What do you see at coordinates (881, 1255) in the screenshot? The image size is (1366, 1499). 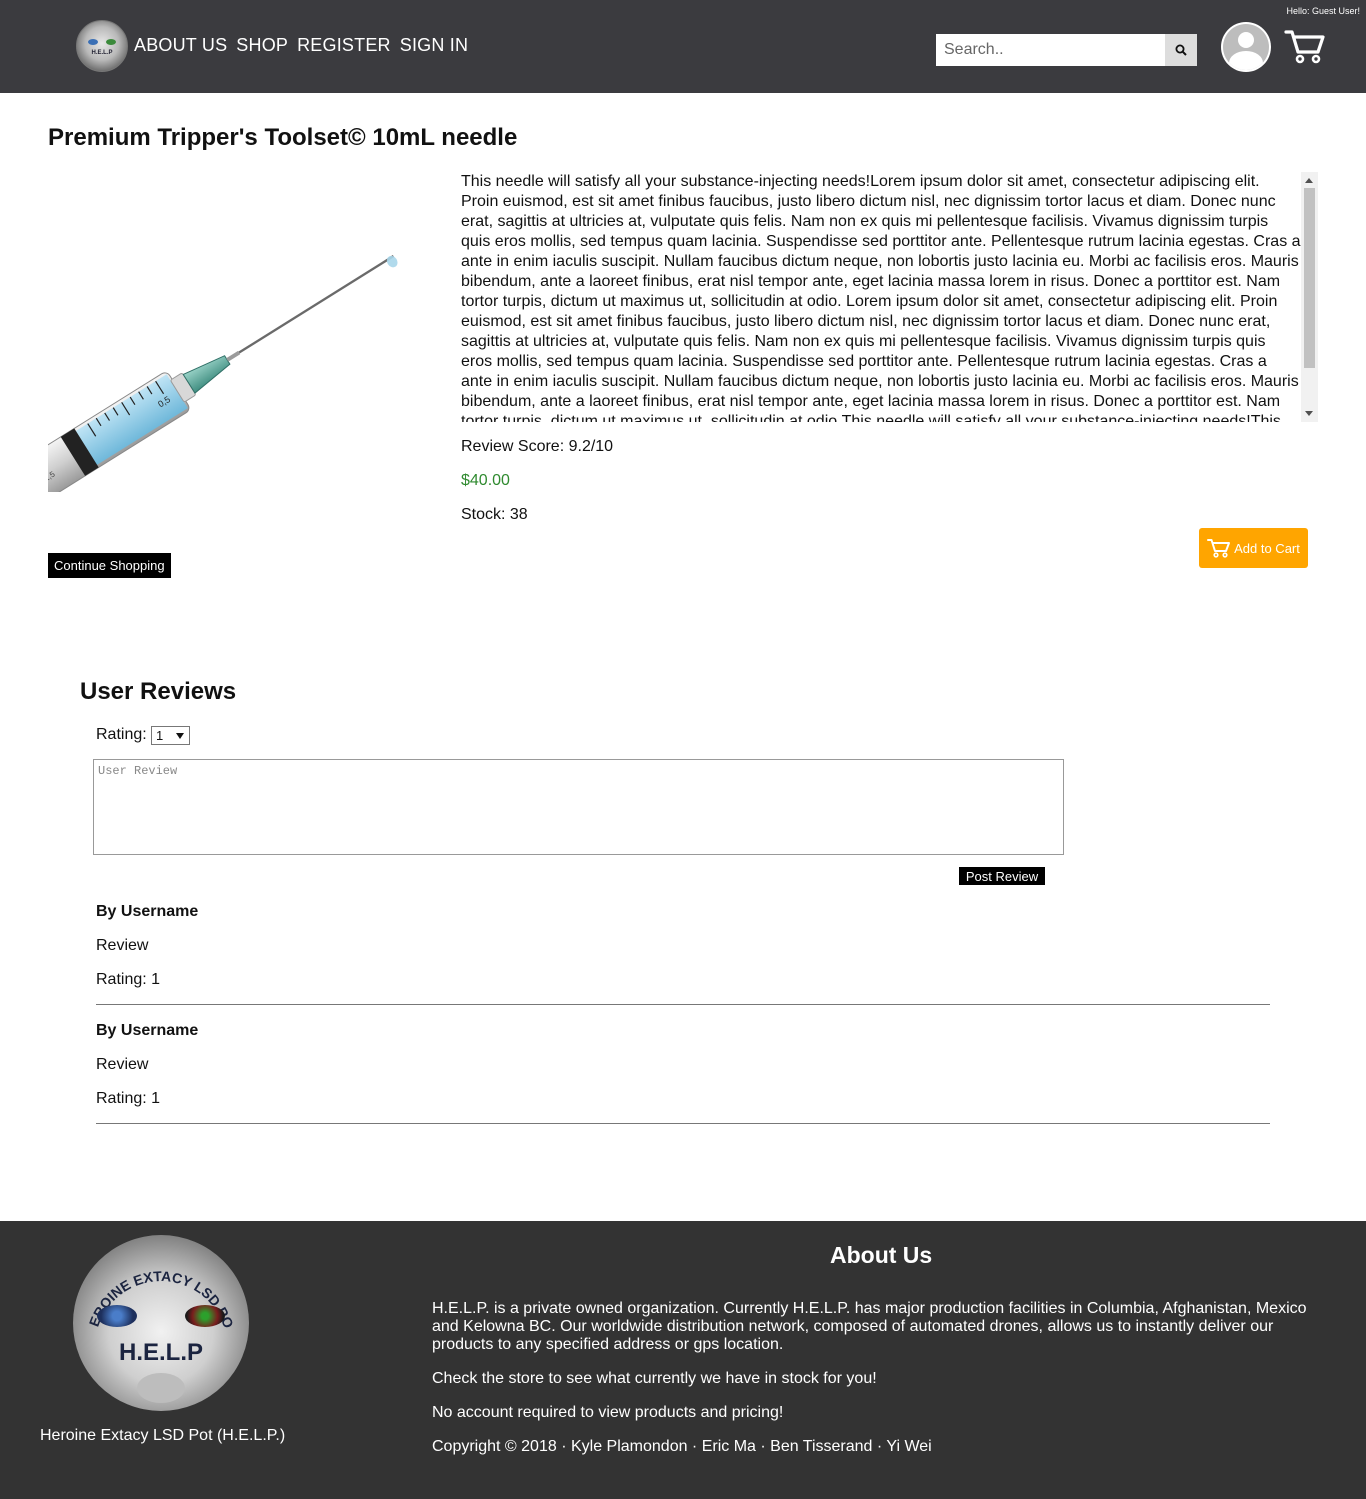 I see `footer-about-title: About Us` at bounding box center [881, 1255].